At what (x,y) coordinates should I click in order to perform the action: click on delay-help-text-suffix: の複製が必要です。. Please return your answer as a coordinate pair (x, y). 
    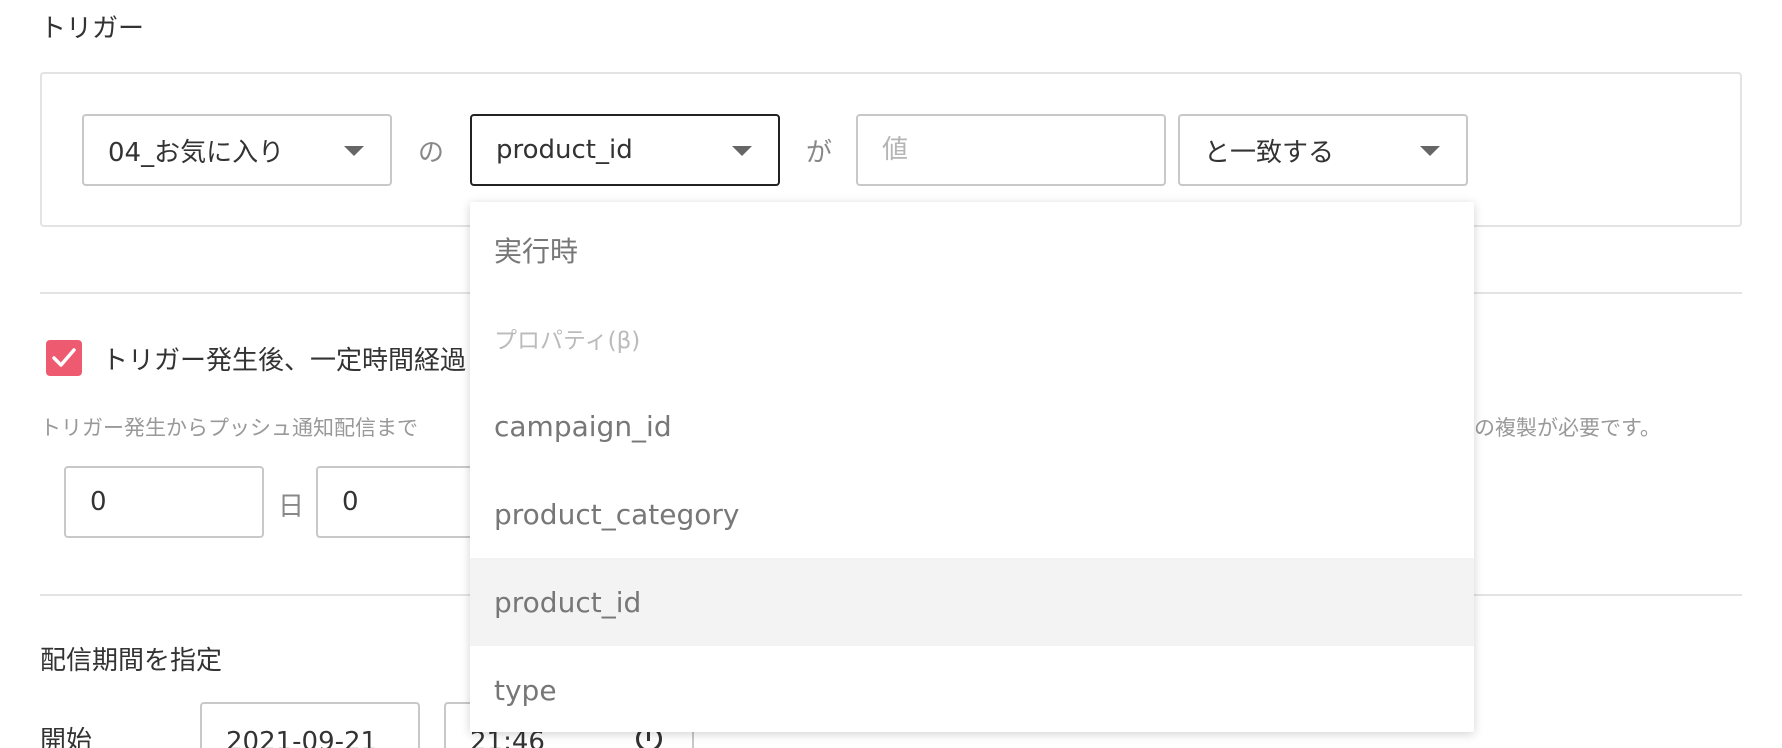
    Looking at the image, I should click on (1567, 428).